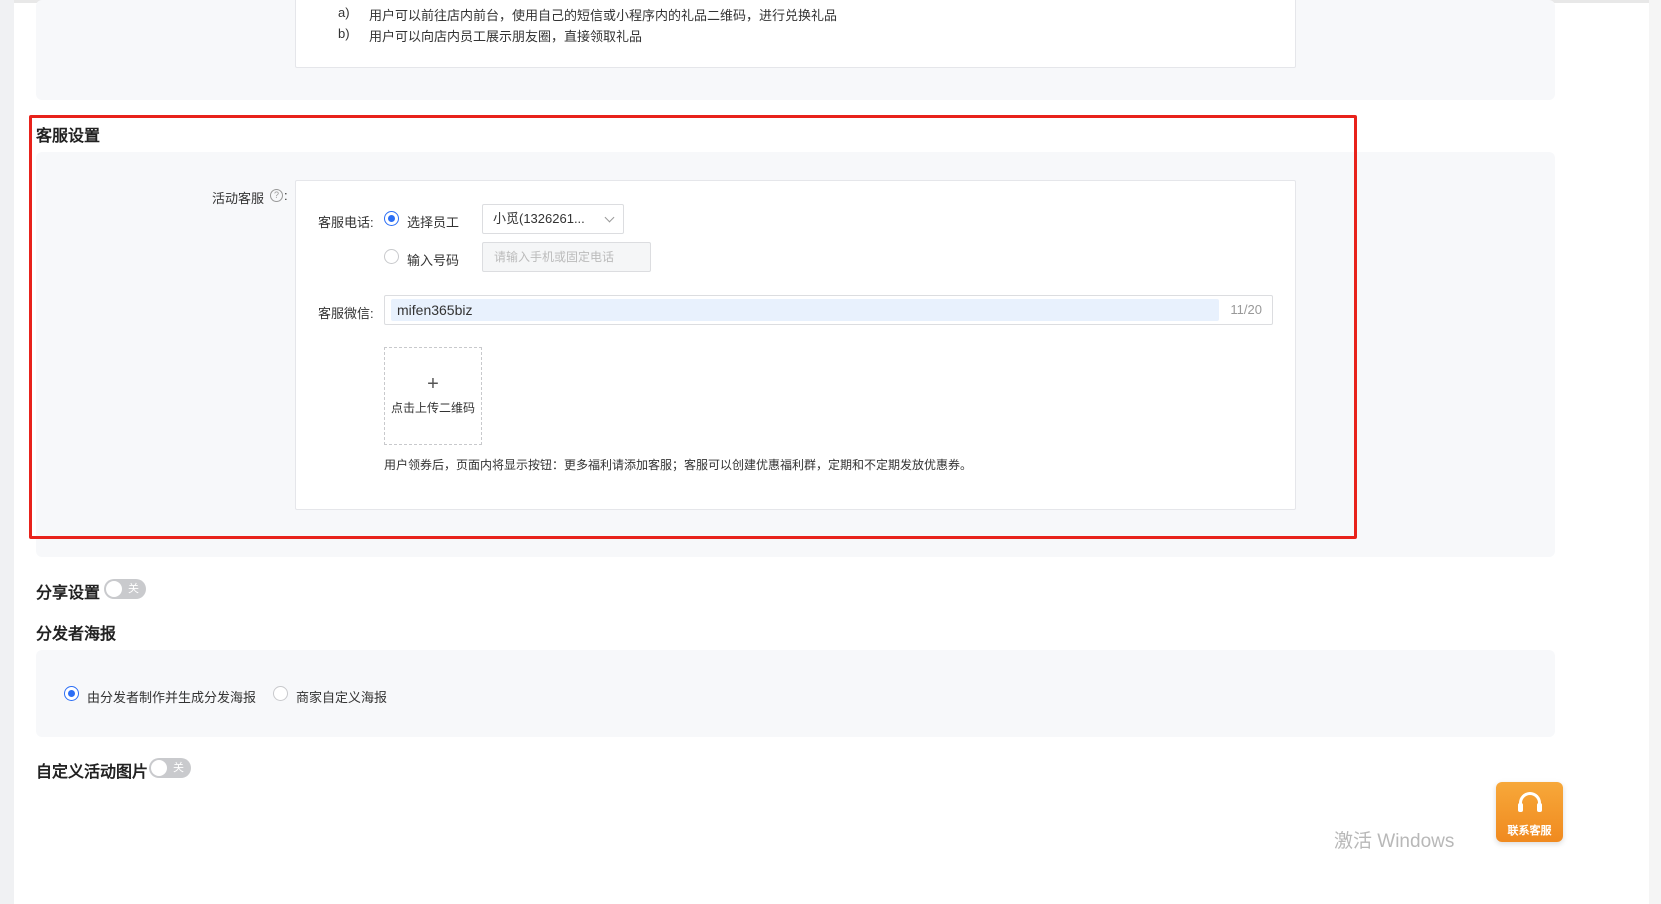 The height and width of the screenshot is (904, 1661). I want to click on radio-poster-custom, so click(280, 693).